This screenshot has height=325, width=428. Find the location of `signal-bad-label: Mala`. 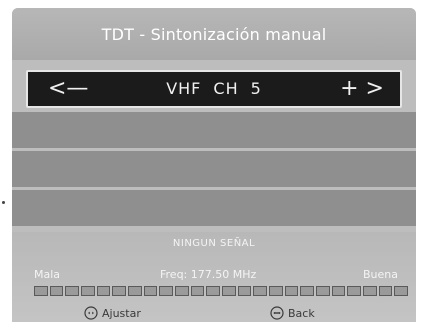

signal-bad-label: Mala is located at coordinates (47, 274).